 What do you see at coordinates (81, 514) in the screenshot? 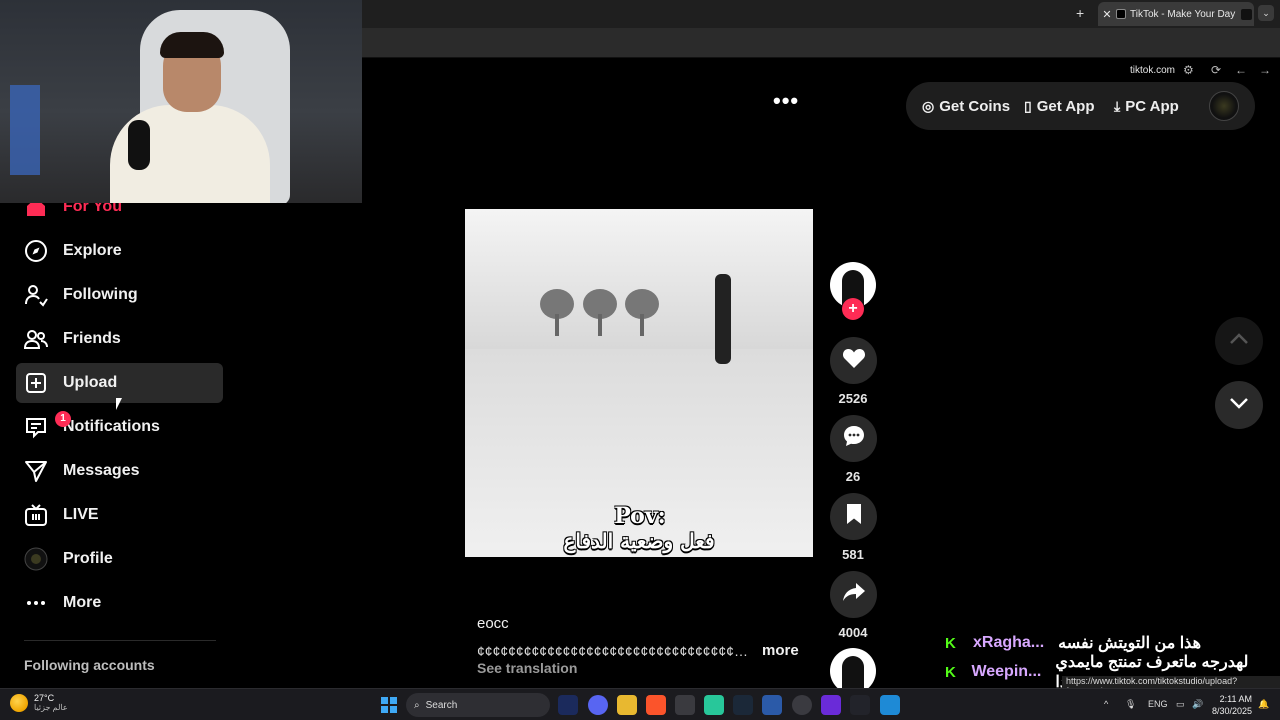
I see `sidebar-item-label: LIVE` at bounding box center [81, 514].